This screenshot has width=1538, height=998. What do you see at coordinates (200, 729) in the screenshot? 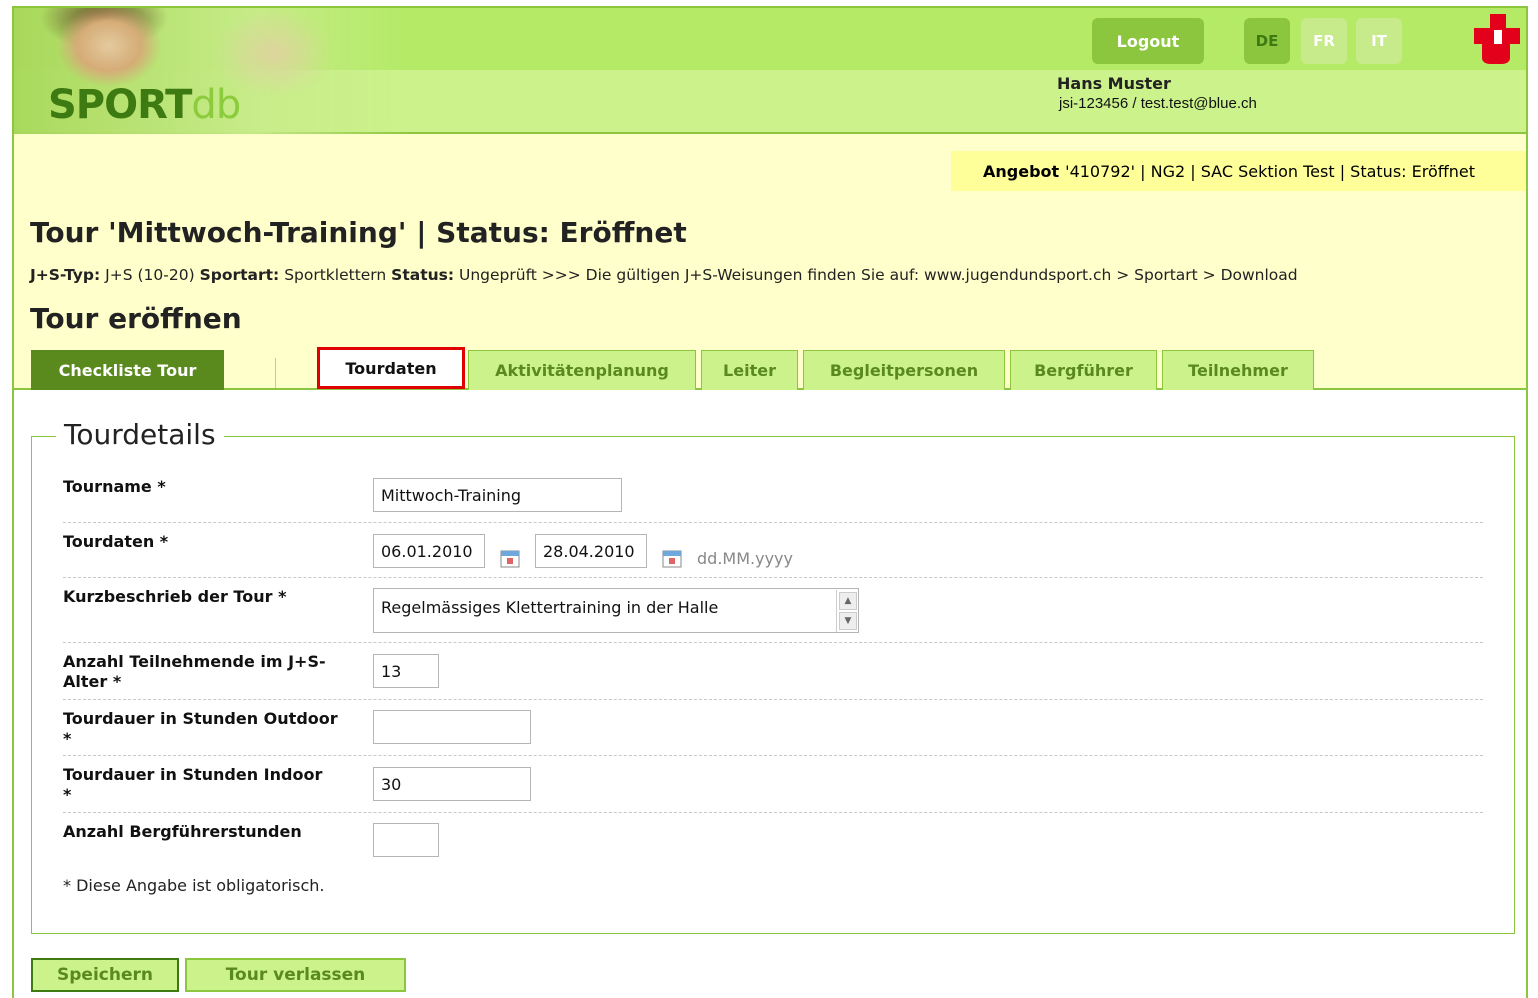
I see `outdoor-label: Tourdauer in Stunden Outdoor *` at bounding box center [200, 729].